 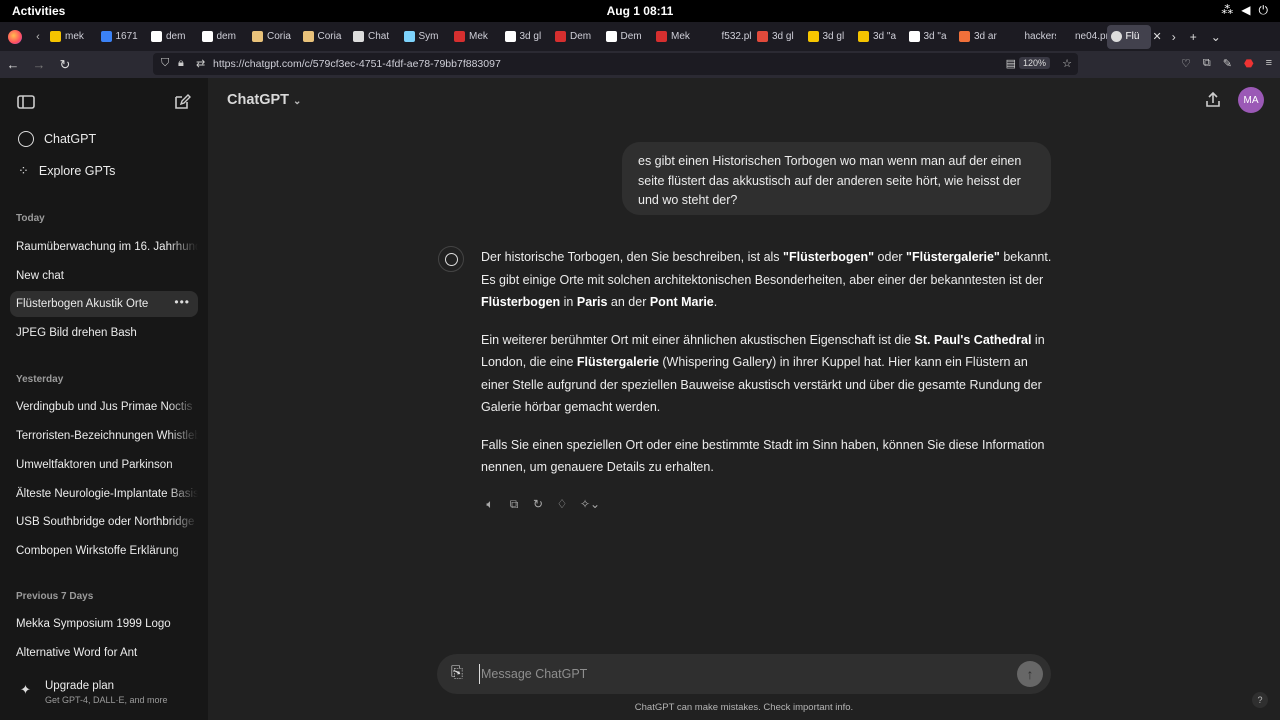 I want to click on share-icon, so click(x=1213, y=100).